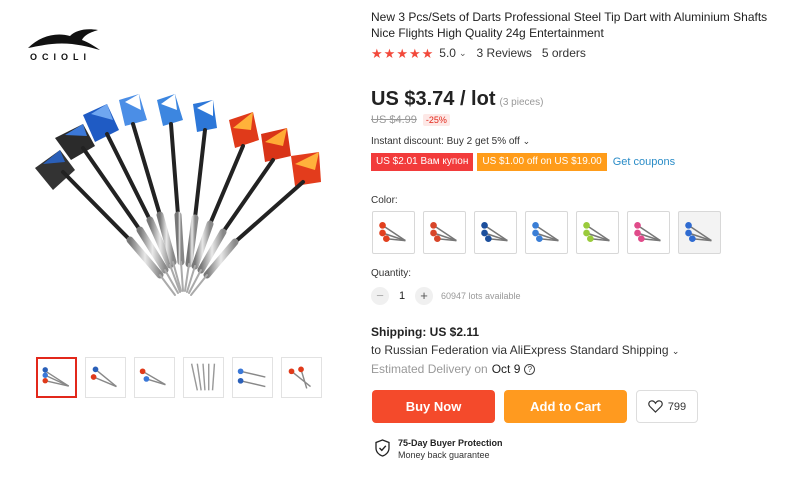 This screenshot has height=488, width=800. Describe the element at coordinates (644, 162) in the screenshot. I see `get-coupons-link: Get coupons` at that location.